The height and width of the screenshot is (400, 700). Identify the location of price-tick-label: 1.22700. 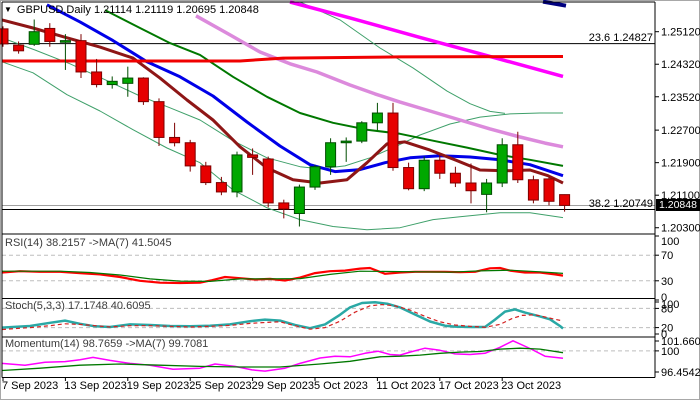
(680, 131).